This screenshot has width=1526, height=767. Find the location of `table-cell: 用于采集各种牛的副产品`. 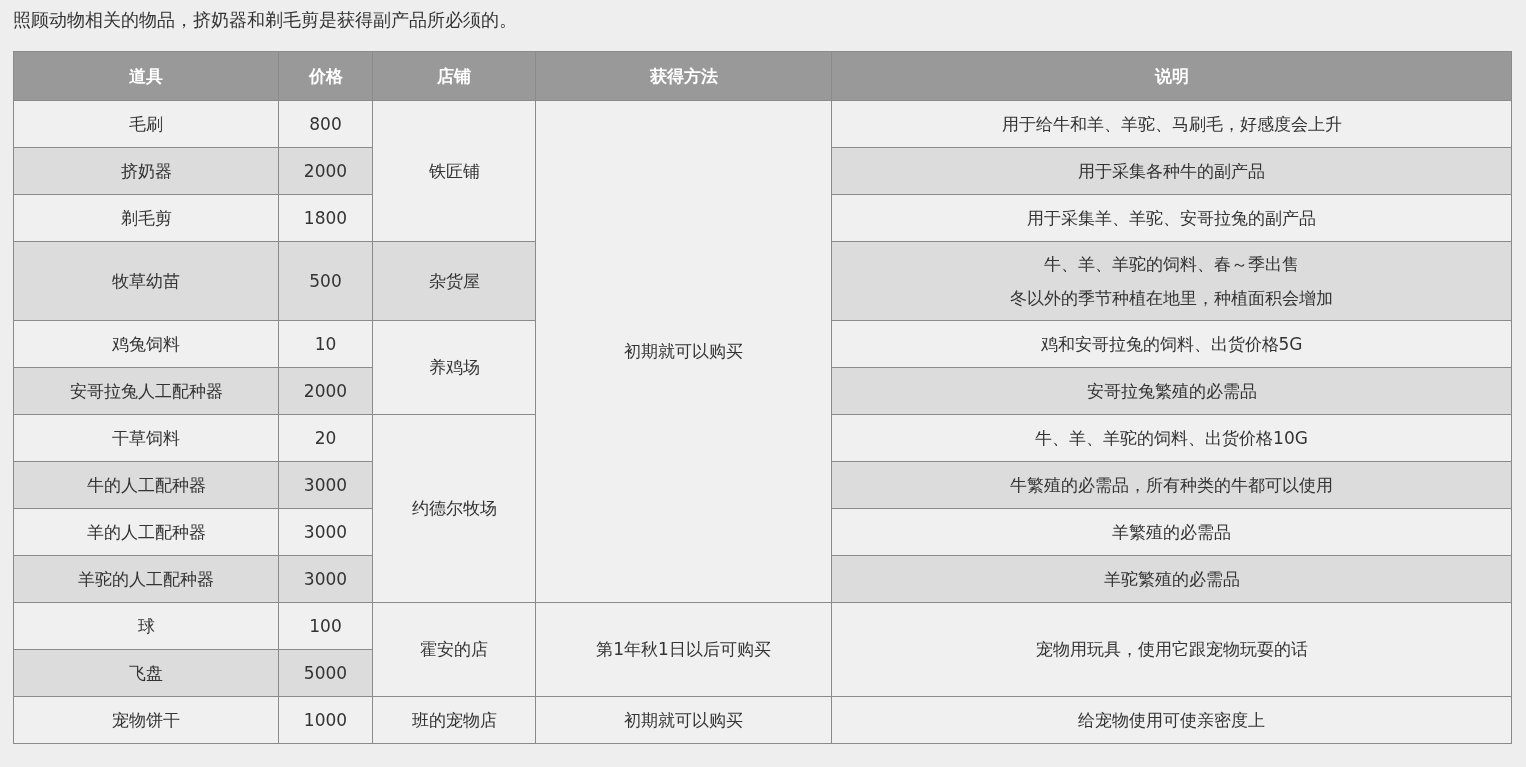

table-cell: 用于采集各种牛的副产品 is located at coordinates (1171, 171).